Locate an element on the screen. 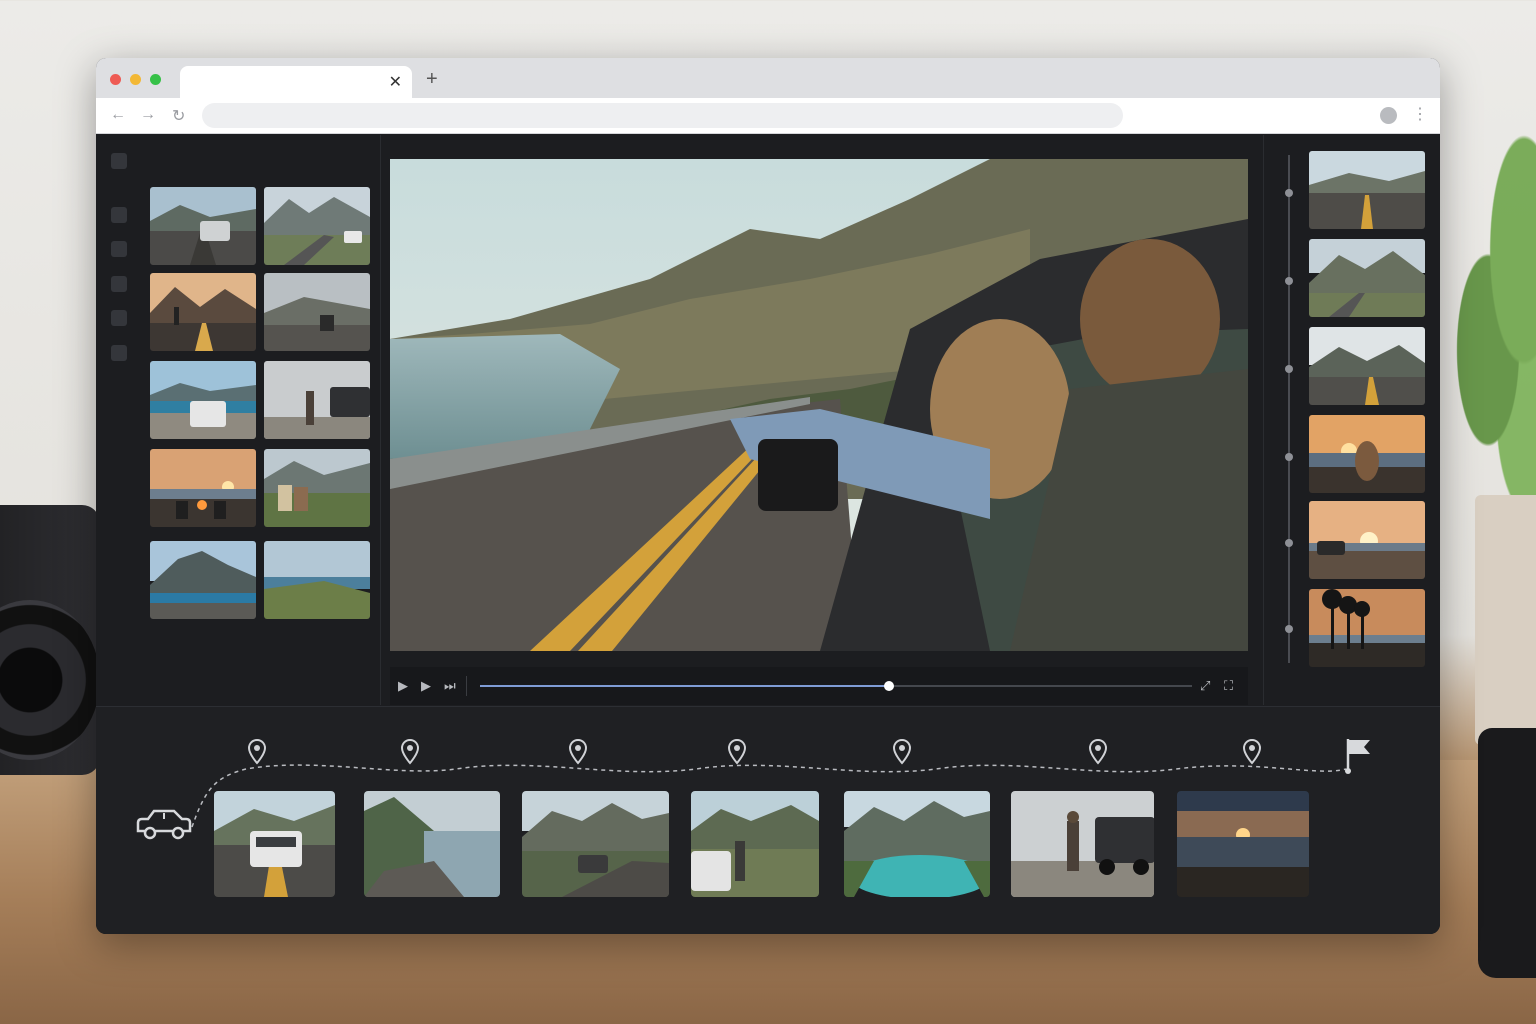 This screenshot has height=1024, width=1536. play-icon: ▶ is located at coordinates (403, 686).